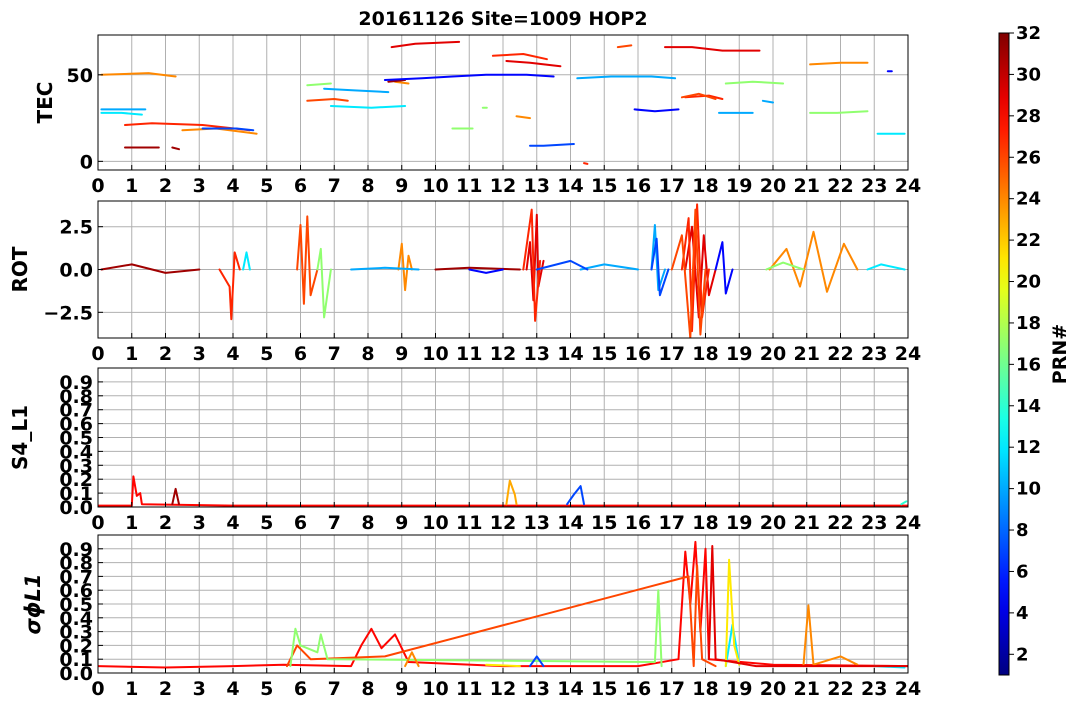 The height and width of the screenshot is (709, 1077). What do you see at coordinates (1028, 199) in the screenshot?
I see `colorbar-tick-label: 24` at bounding box center [1028, 199].